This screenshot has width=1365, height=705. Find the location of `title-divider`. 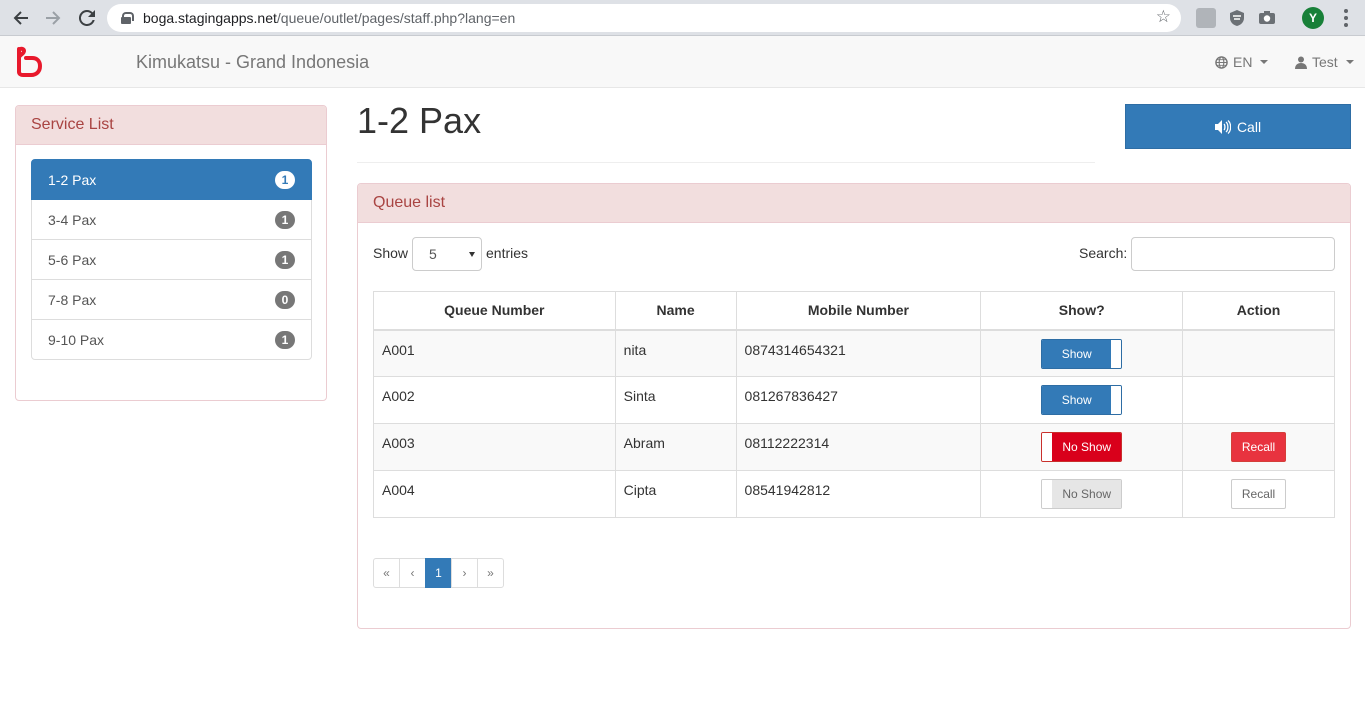

title-divider is located at coordinates (726, 162).